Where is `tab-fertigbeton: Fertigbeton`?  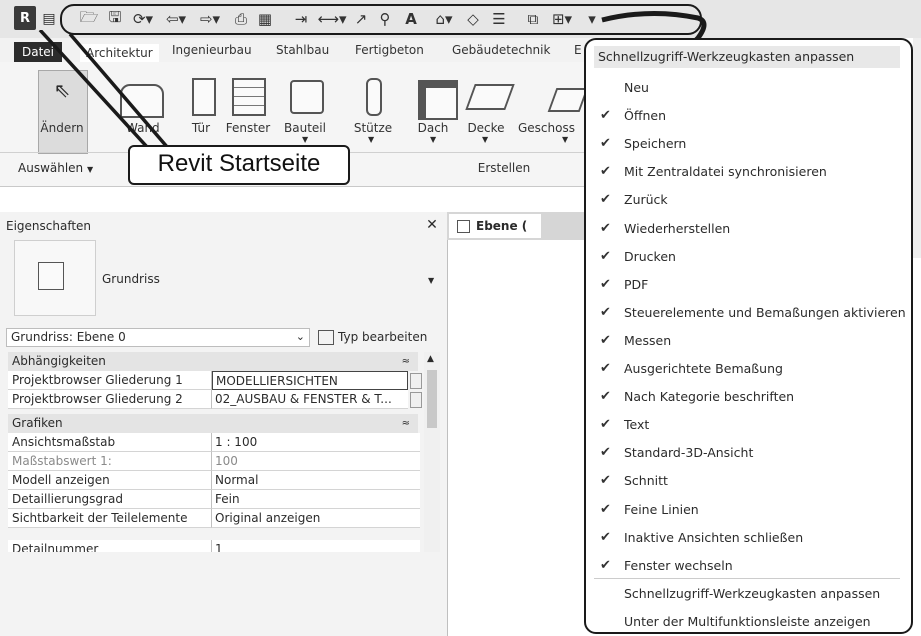
tab-fertigbeton: Fertigbeton is located at coordinates (389, 50).